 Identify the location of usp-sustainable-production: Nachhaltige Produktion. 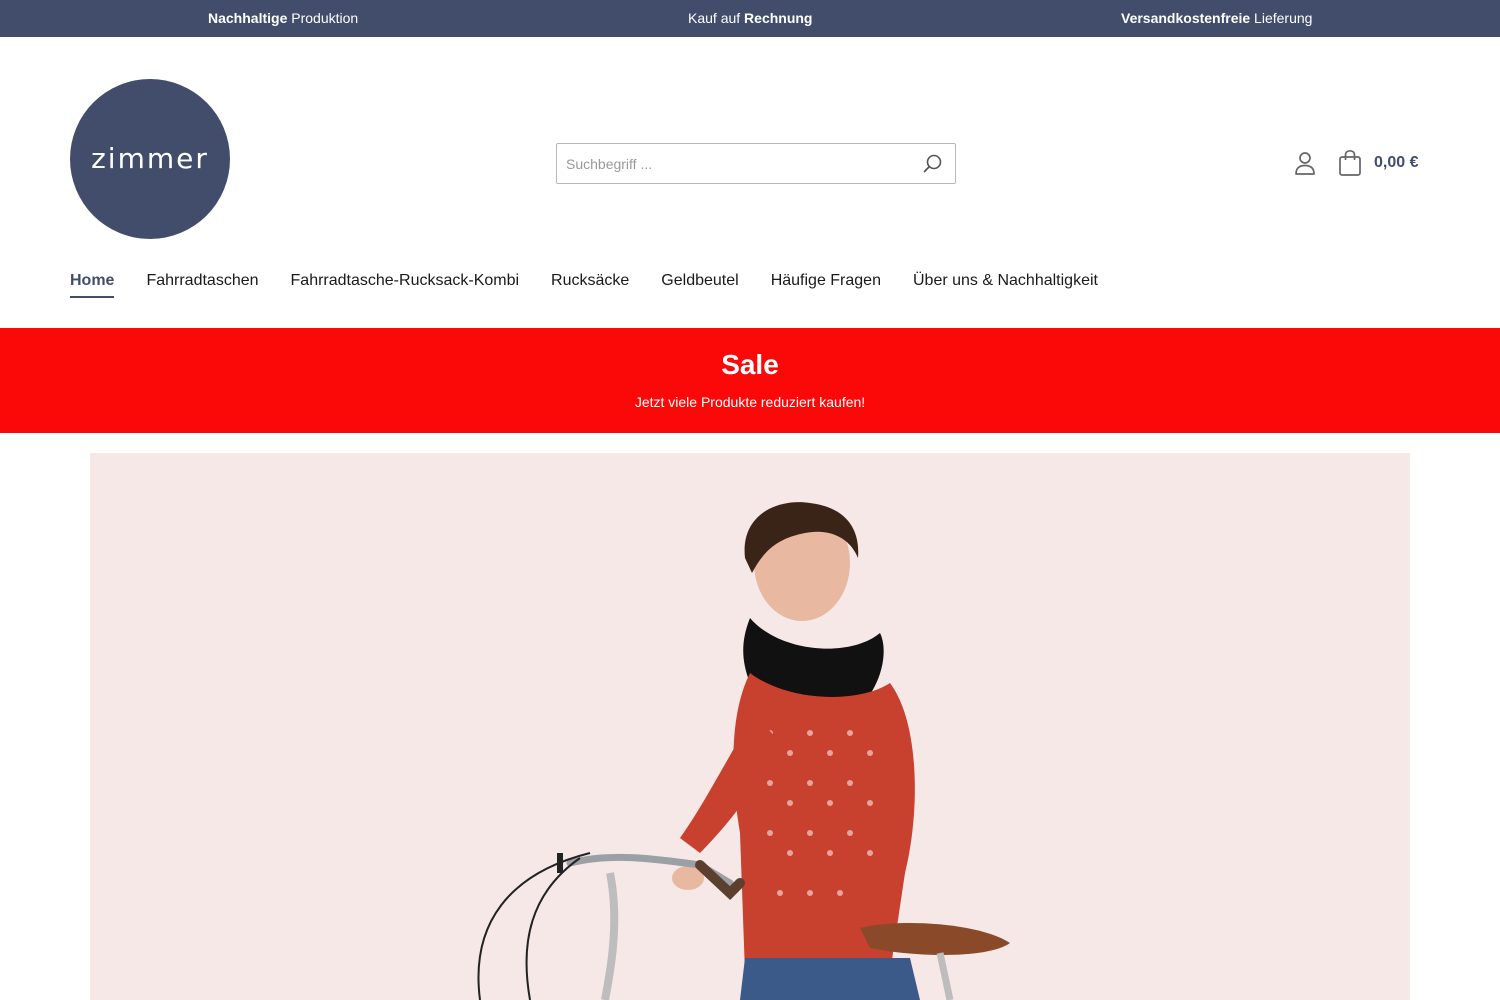
(283, 18).